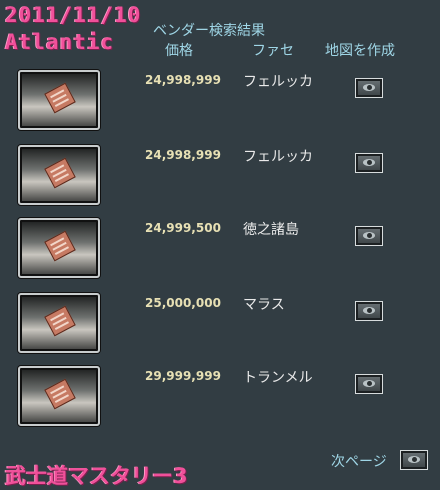 This screenshot has height=490, width=440. Describe the element at coordinates (220, 254) in the screenshot. I see `result-row: 24,999,500 徳之諸島` at that location.